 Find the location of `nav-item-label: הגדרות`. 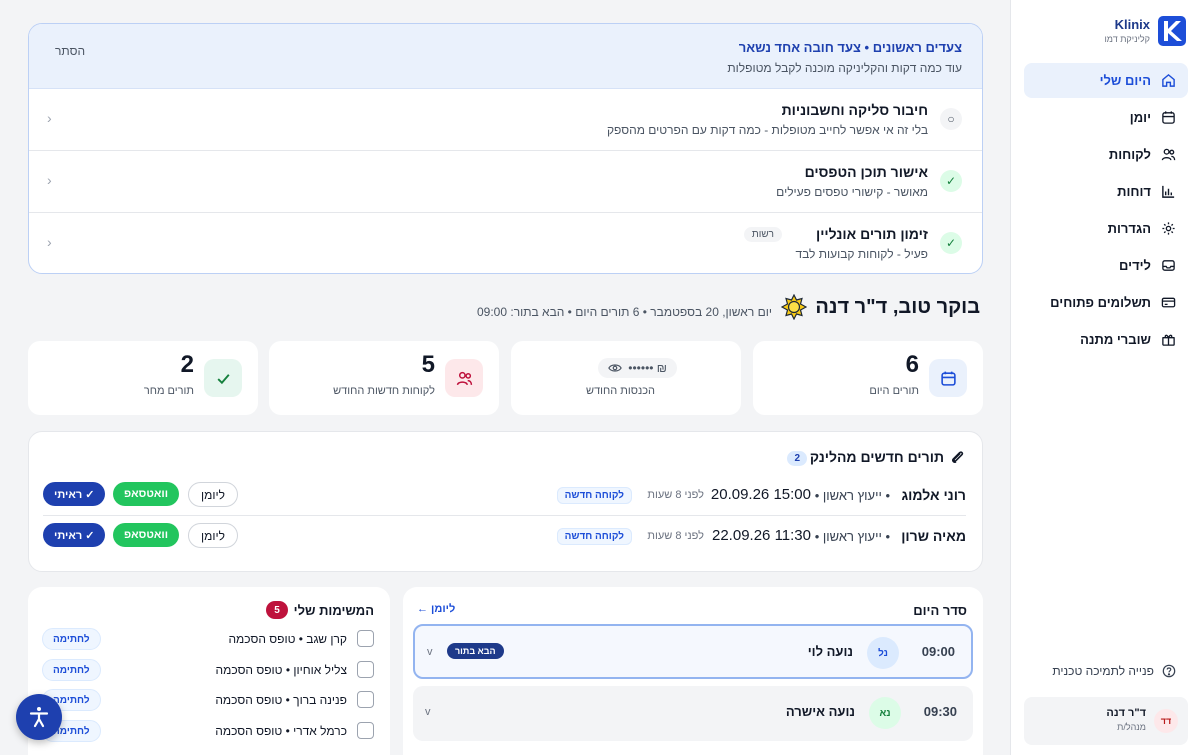

nav-item-label: הגדרות is located at coordinates (1129, 228).